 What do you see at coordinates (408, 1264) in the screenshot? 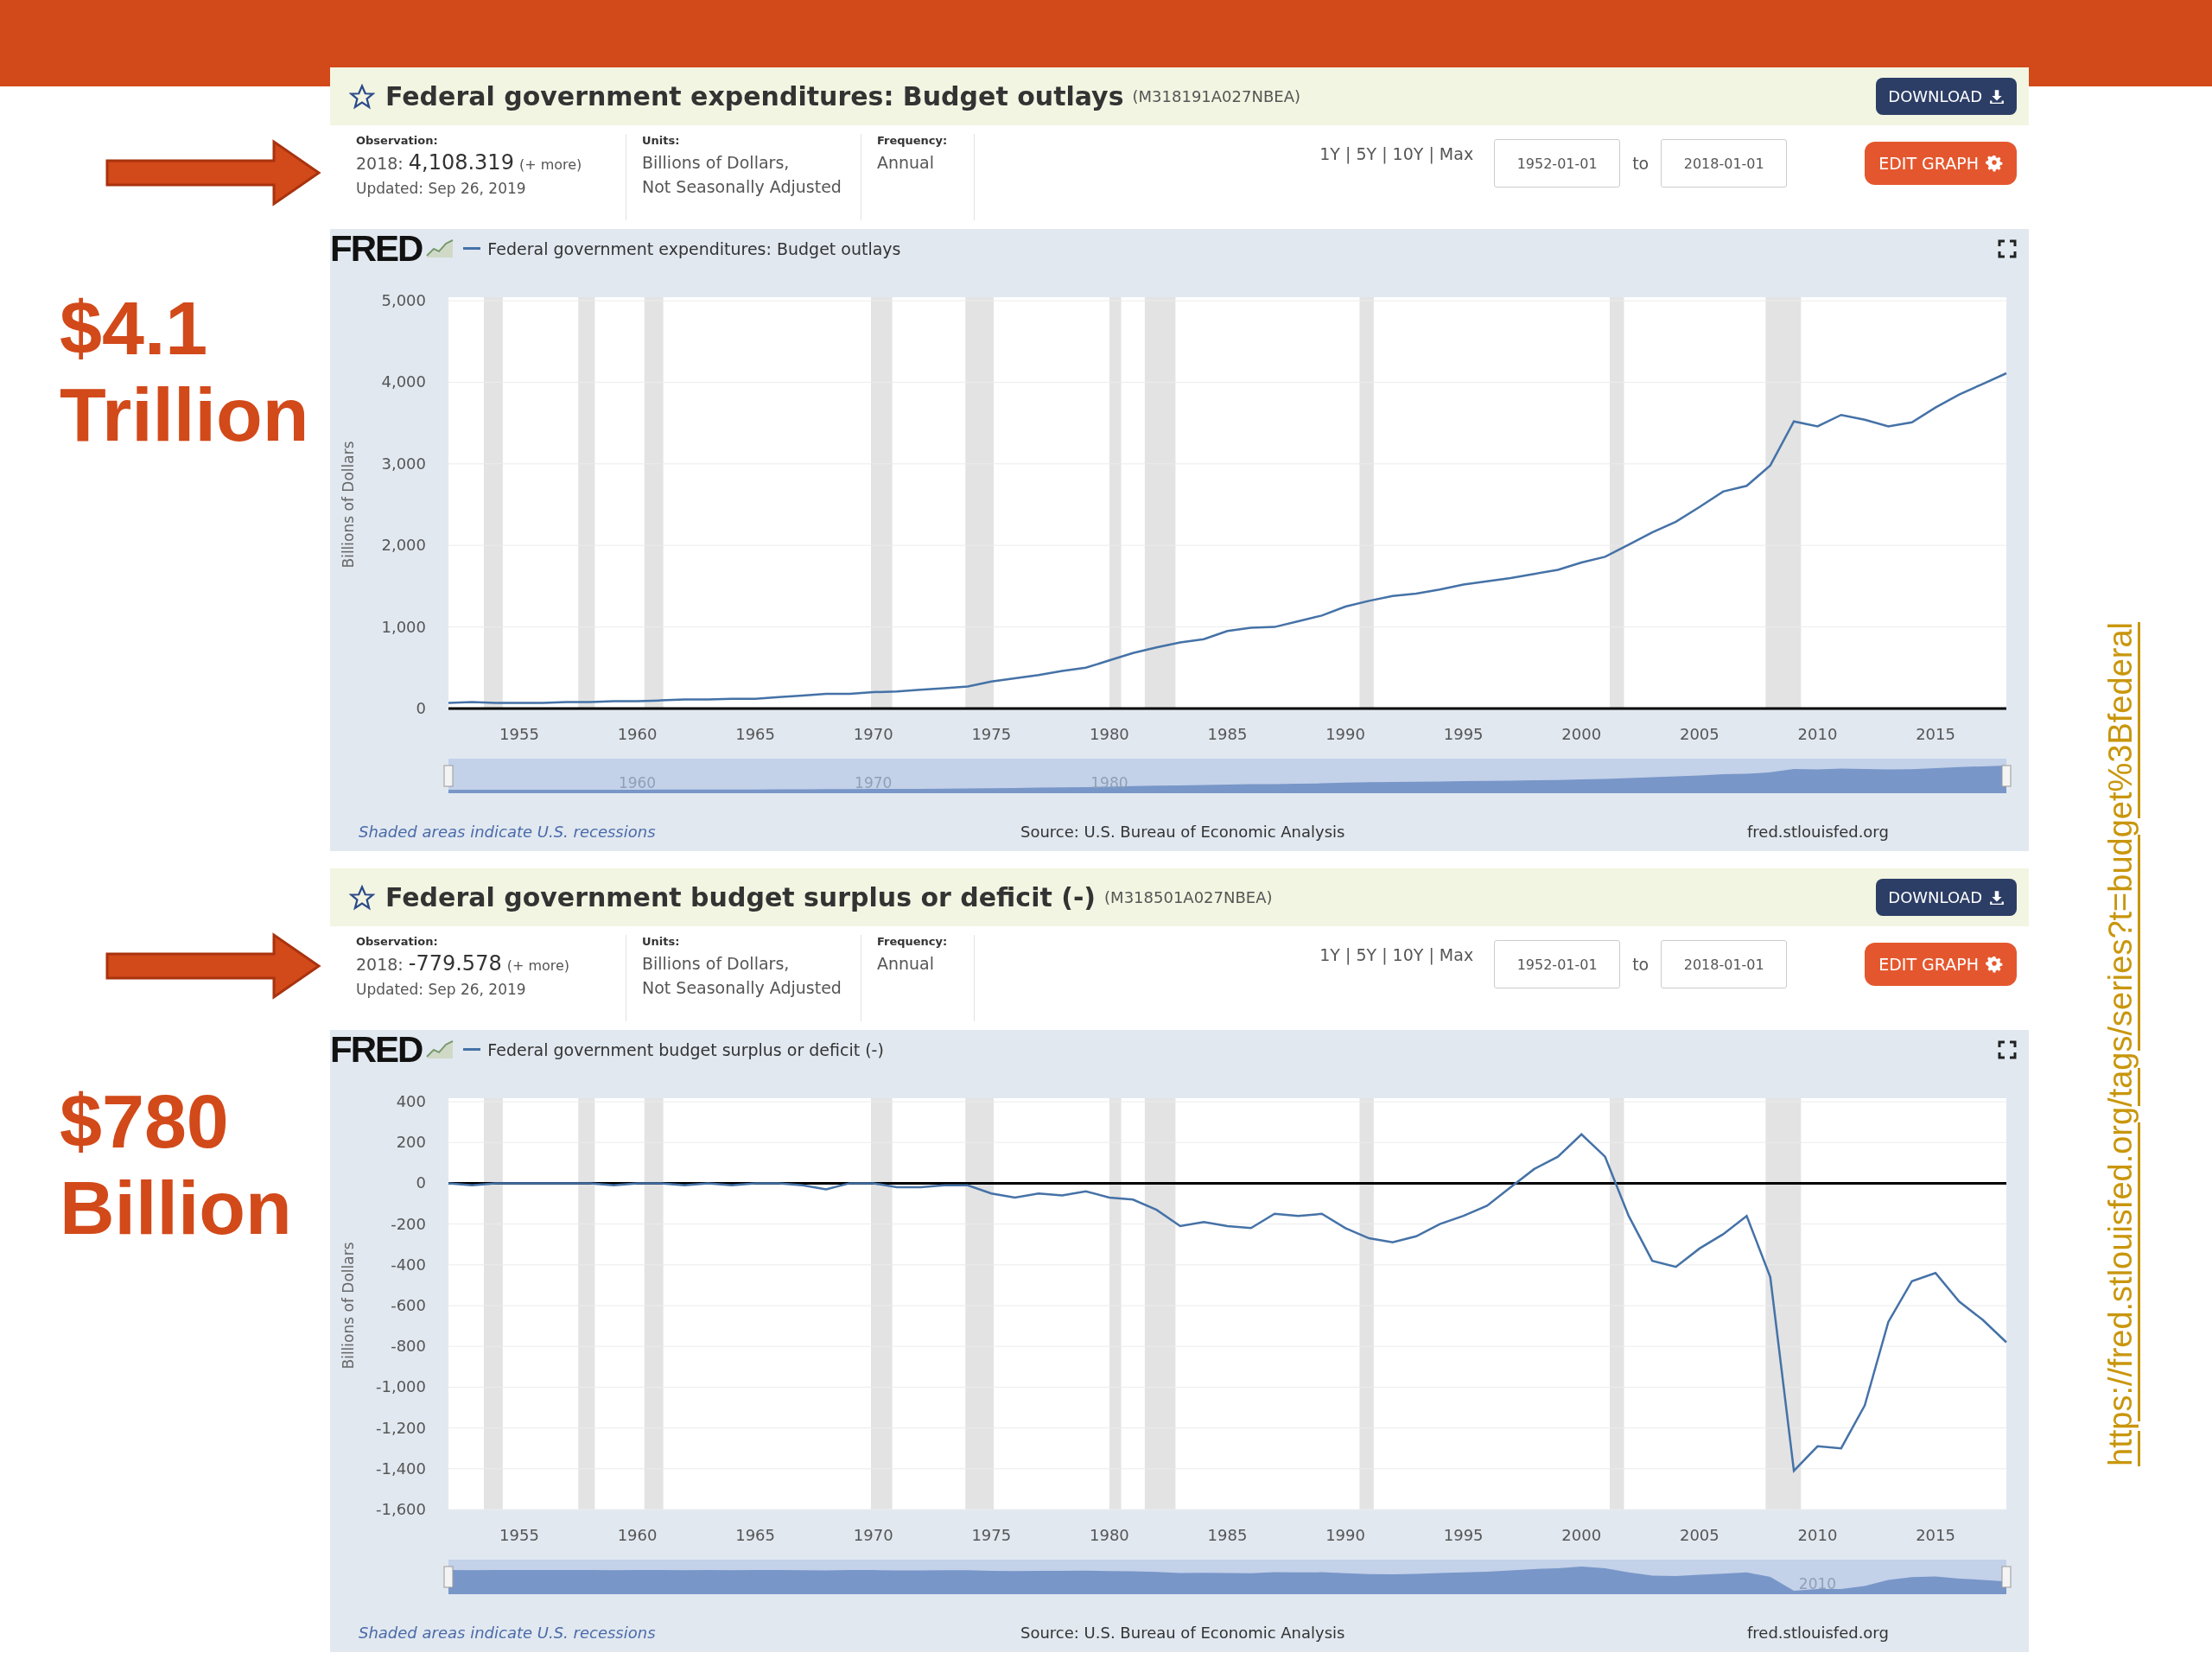
I see `y-tick-label: -400` at bounding box center [408, 1264].